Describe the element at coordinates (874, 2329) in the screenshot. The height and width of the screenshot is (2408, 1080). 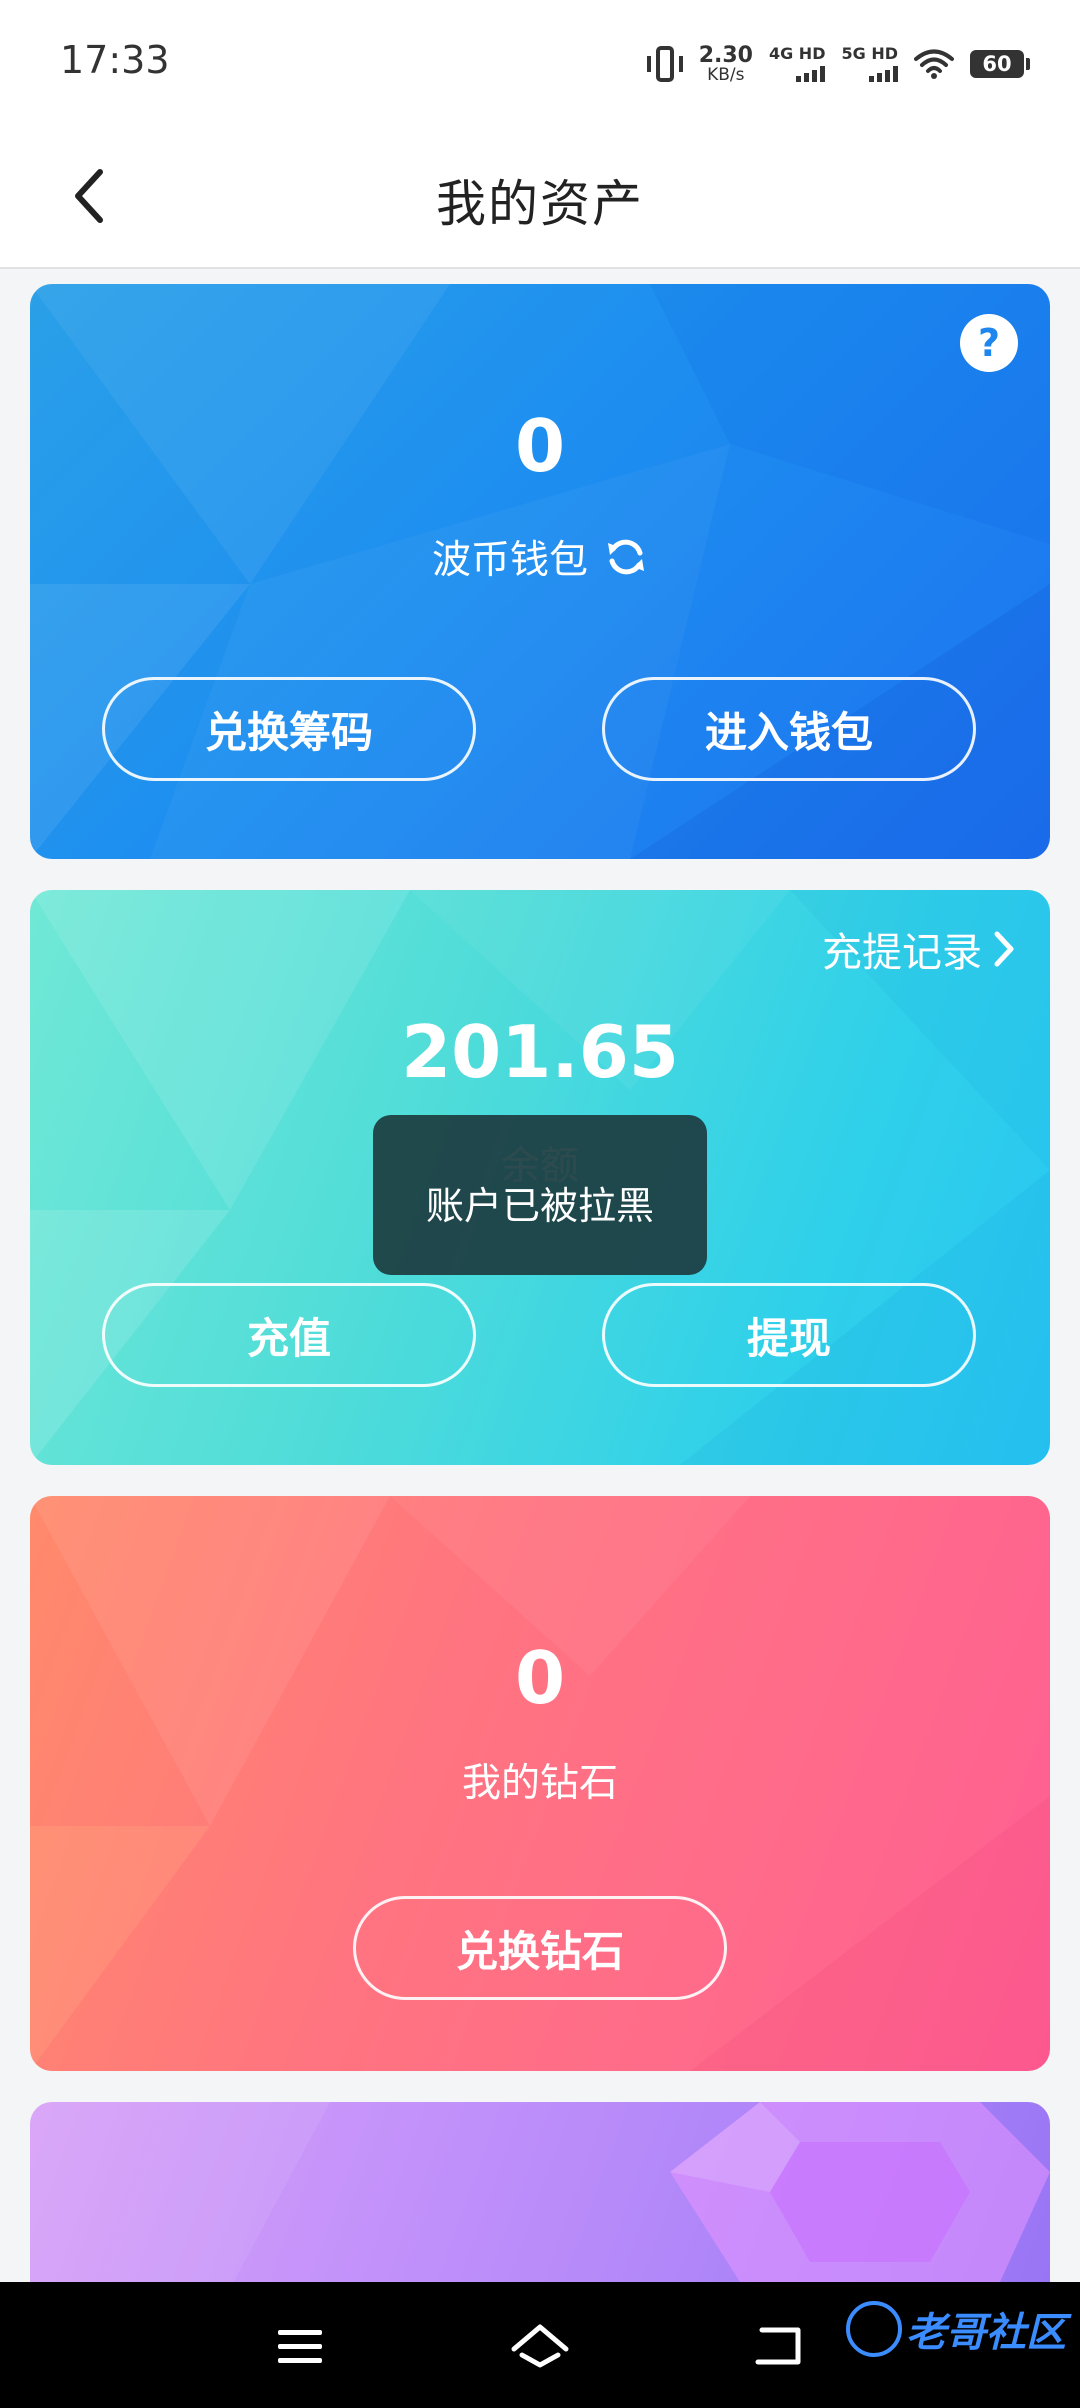
I see `dragon-logo-icon` at that location.